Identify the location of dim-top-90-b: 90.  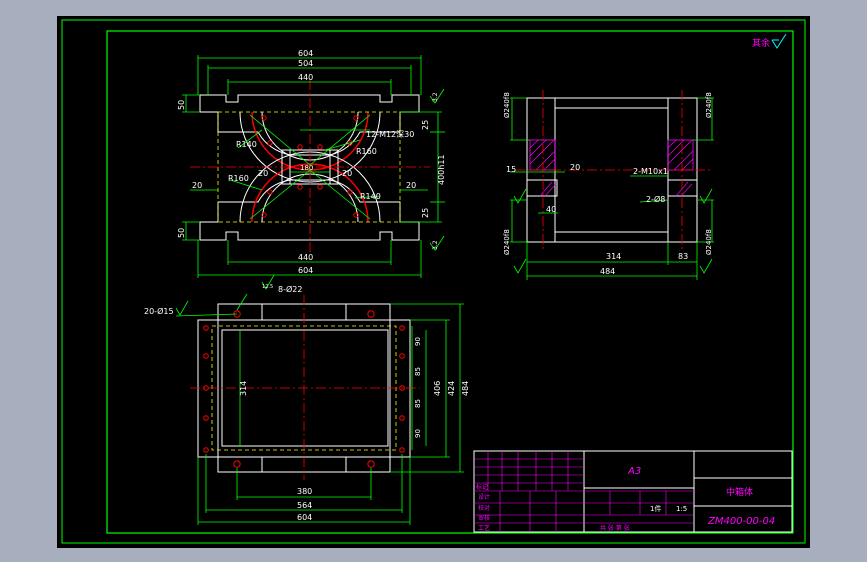
(418, 433).